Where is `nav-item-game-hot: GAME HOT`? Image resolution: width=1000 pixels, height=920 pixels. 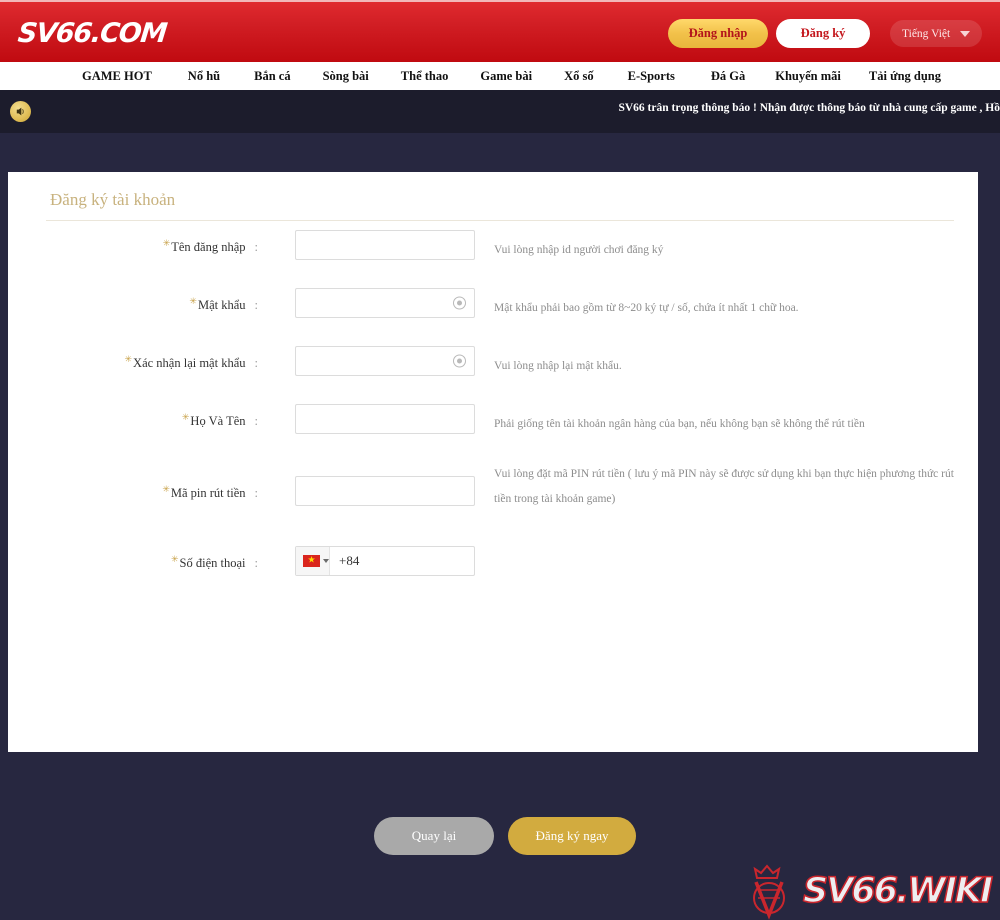 nav-item-game-hot: GAME HOT is located at coordinates (117, 76).